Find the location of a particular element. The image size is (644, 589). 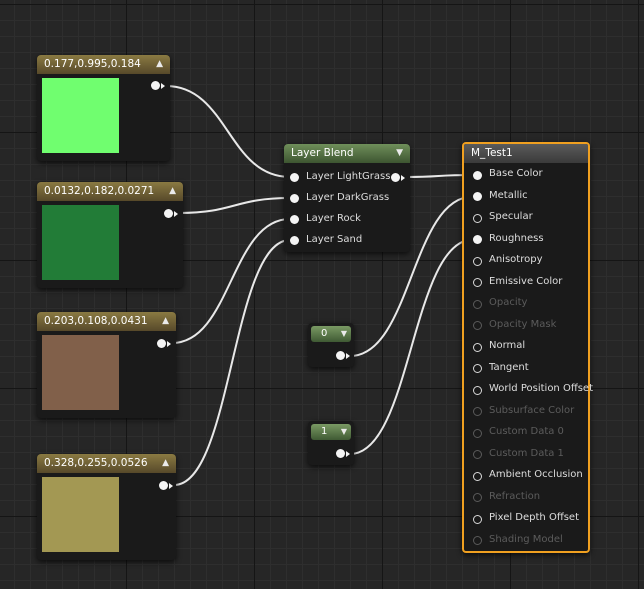

material-input-label: Normal is located at coordinates (507, 345).